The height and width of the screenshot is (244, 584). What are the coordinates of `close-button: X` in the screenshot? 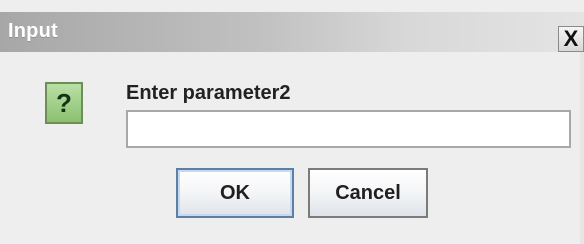 It's located at (571, 39).